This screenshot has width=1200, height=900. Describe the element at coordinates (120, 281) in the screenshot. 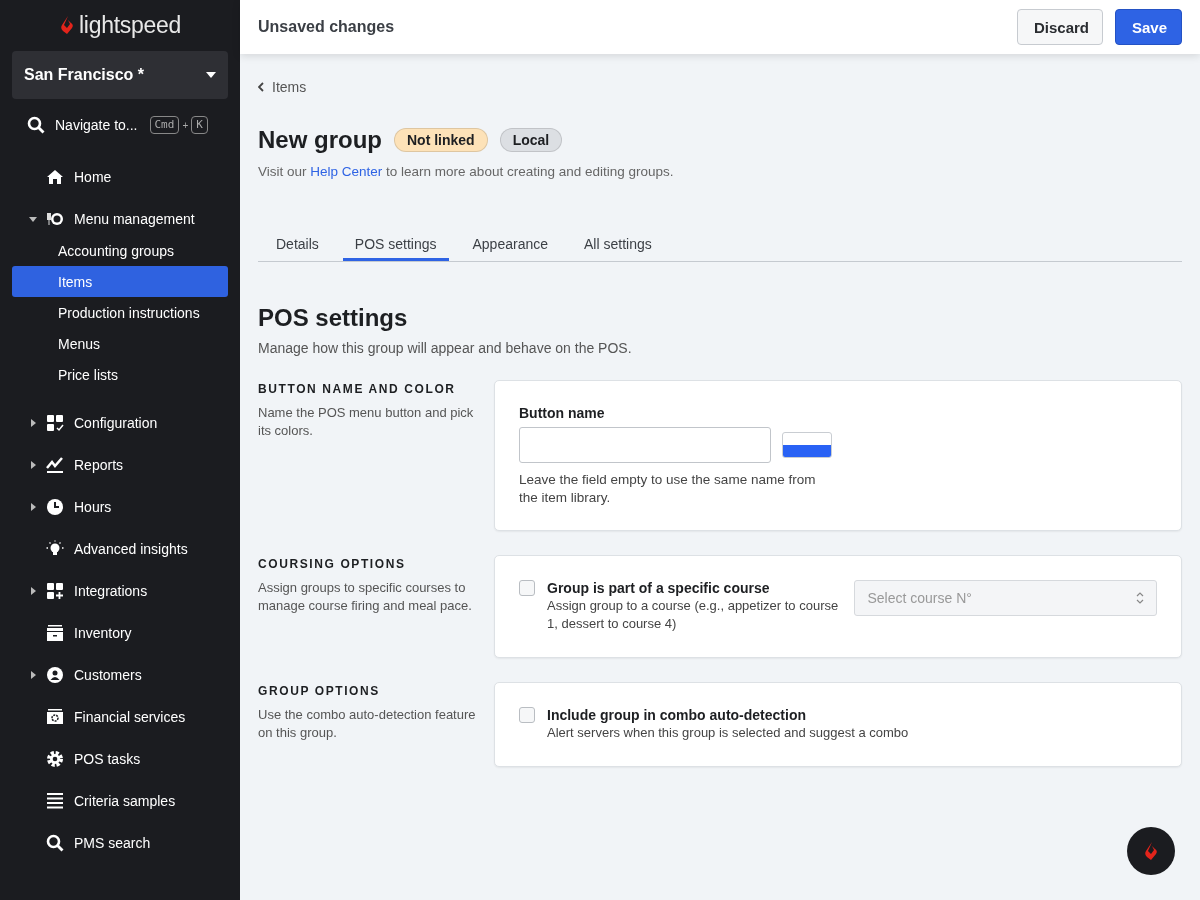

I see `nav-subitem: Items` at that location.